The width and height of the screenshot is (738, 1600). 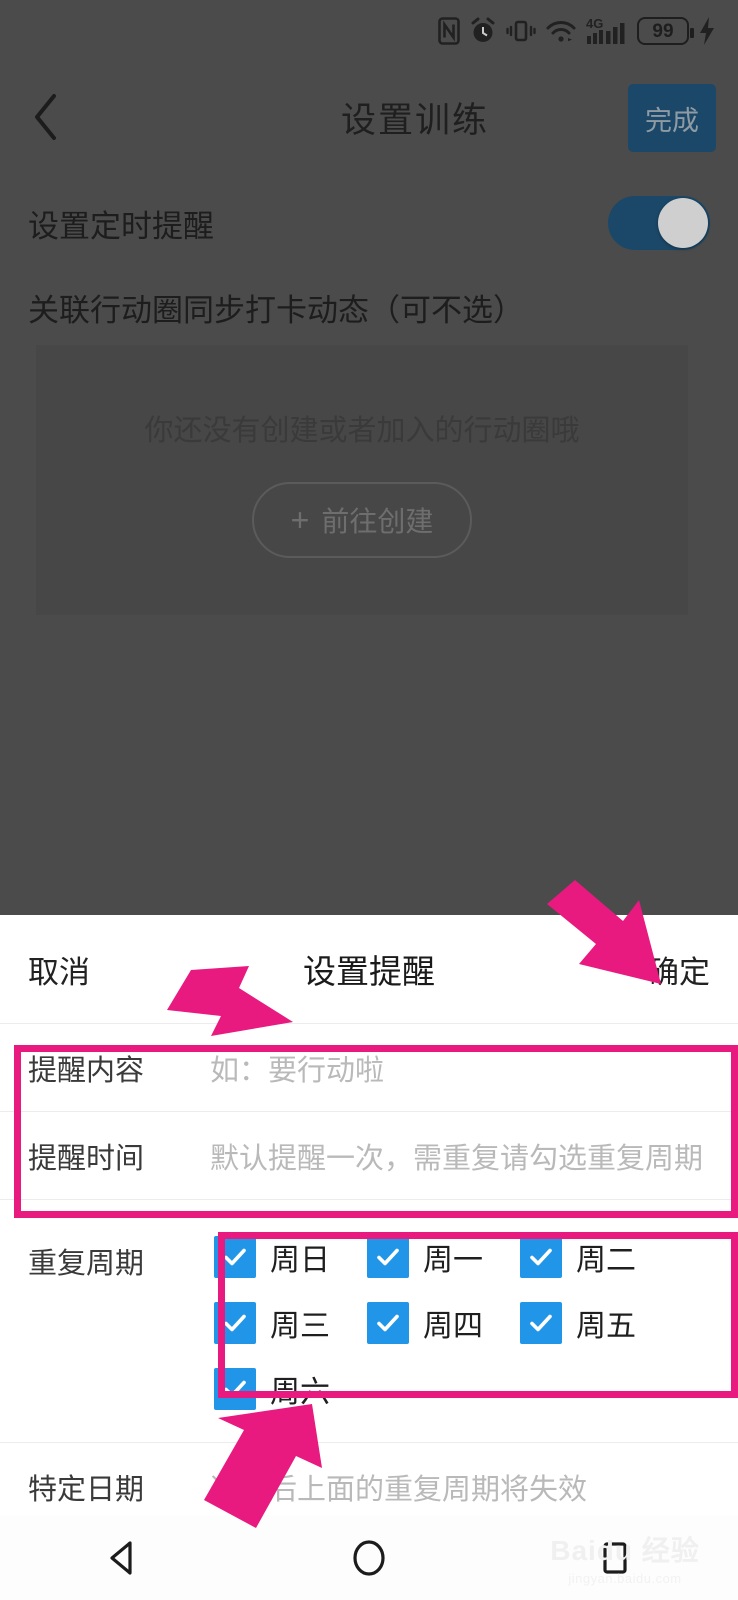 What do you see at coordinates (663, 31) in the screenshot?
I see `battery-level-text: 99` at bounding box center [663, 31].